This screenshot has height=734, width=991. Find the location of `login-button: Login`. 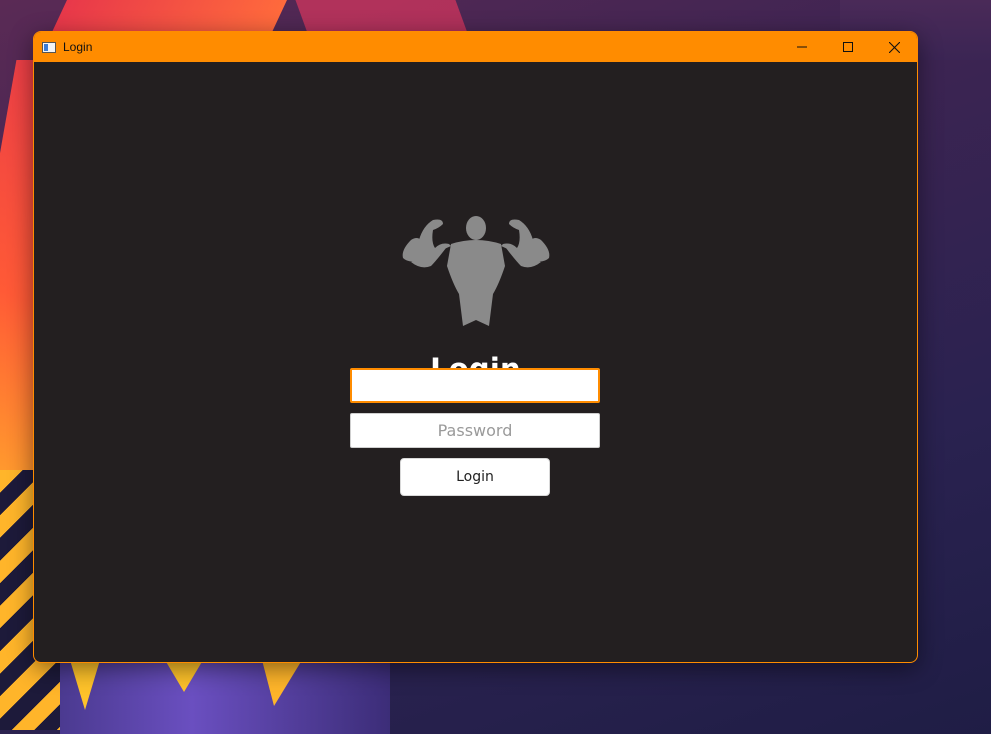

login-button: Login is located at coordinates (475, 477).